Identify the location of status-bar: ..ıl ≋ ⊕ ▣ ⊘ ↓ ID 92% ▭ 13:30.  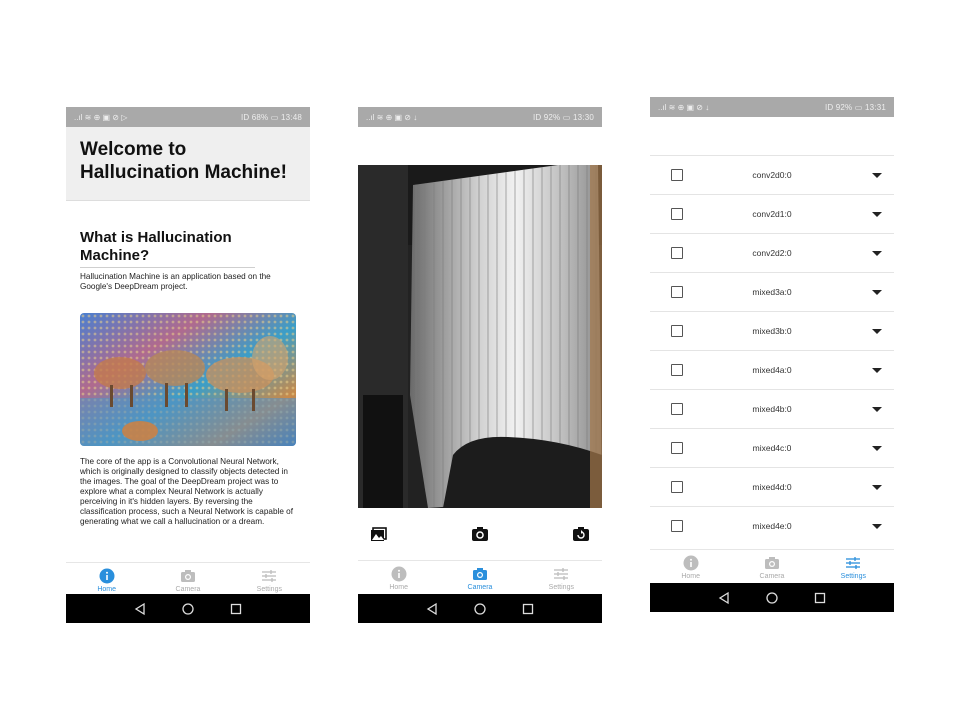
(480, 117).